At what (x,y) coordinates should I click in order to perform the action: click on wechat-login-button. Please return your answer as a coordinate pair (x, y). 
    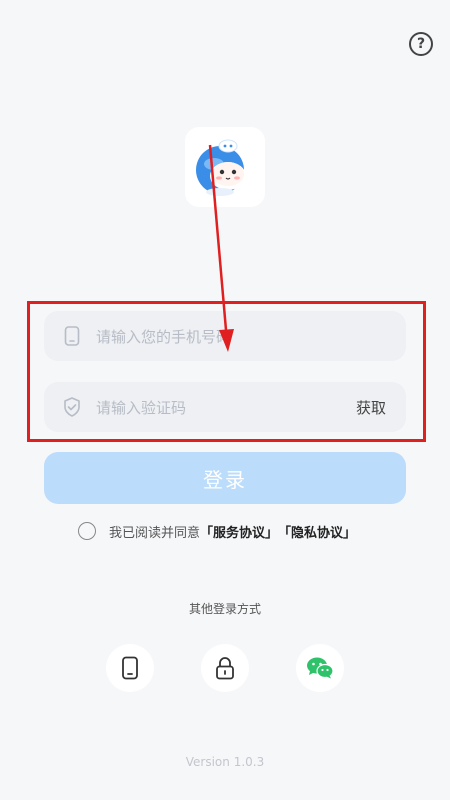
    Looking at the image, I should click on (320, 668).